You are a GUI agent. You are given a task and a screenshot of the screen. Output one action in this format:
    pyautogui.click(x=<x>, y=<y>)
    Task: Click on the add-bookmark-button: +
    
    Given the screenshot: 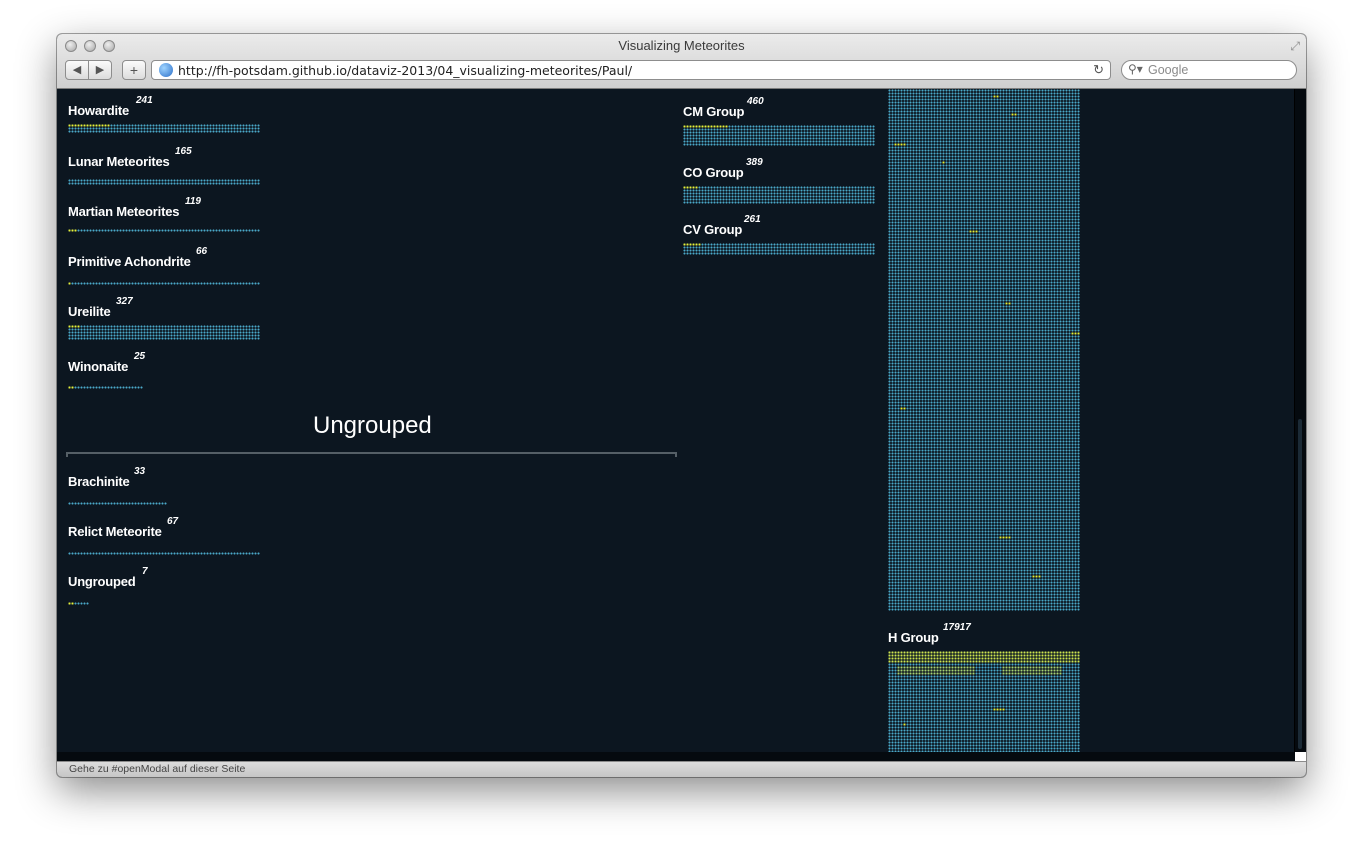 What is the action you would take?
    pyautogui.click(x=134, y=70)
    